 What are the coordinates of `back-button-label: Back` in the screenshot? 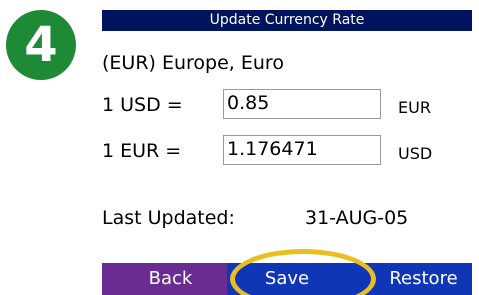 It's located at (170, 278).